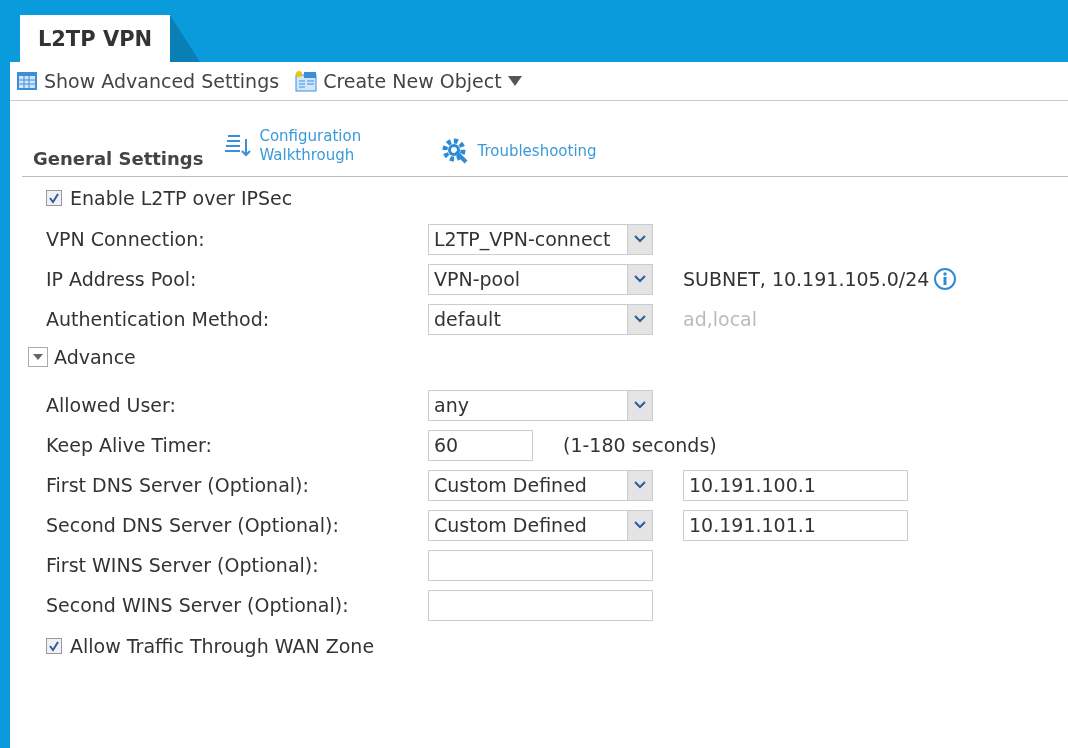 Image resolution: width=1068 pixels, height=748 pixels. I want to click on field-label: First DNS Server (Optional):, so click(178, 485).